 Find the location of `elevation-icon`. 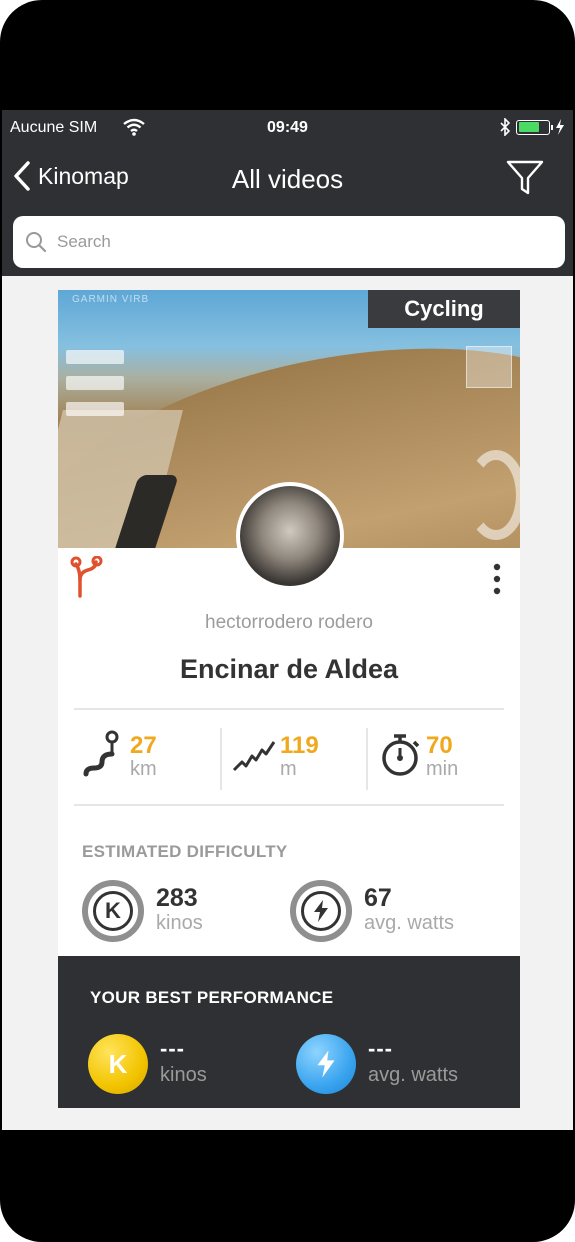

elevation-icon is located at coordinates (254, 756).